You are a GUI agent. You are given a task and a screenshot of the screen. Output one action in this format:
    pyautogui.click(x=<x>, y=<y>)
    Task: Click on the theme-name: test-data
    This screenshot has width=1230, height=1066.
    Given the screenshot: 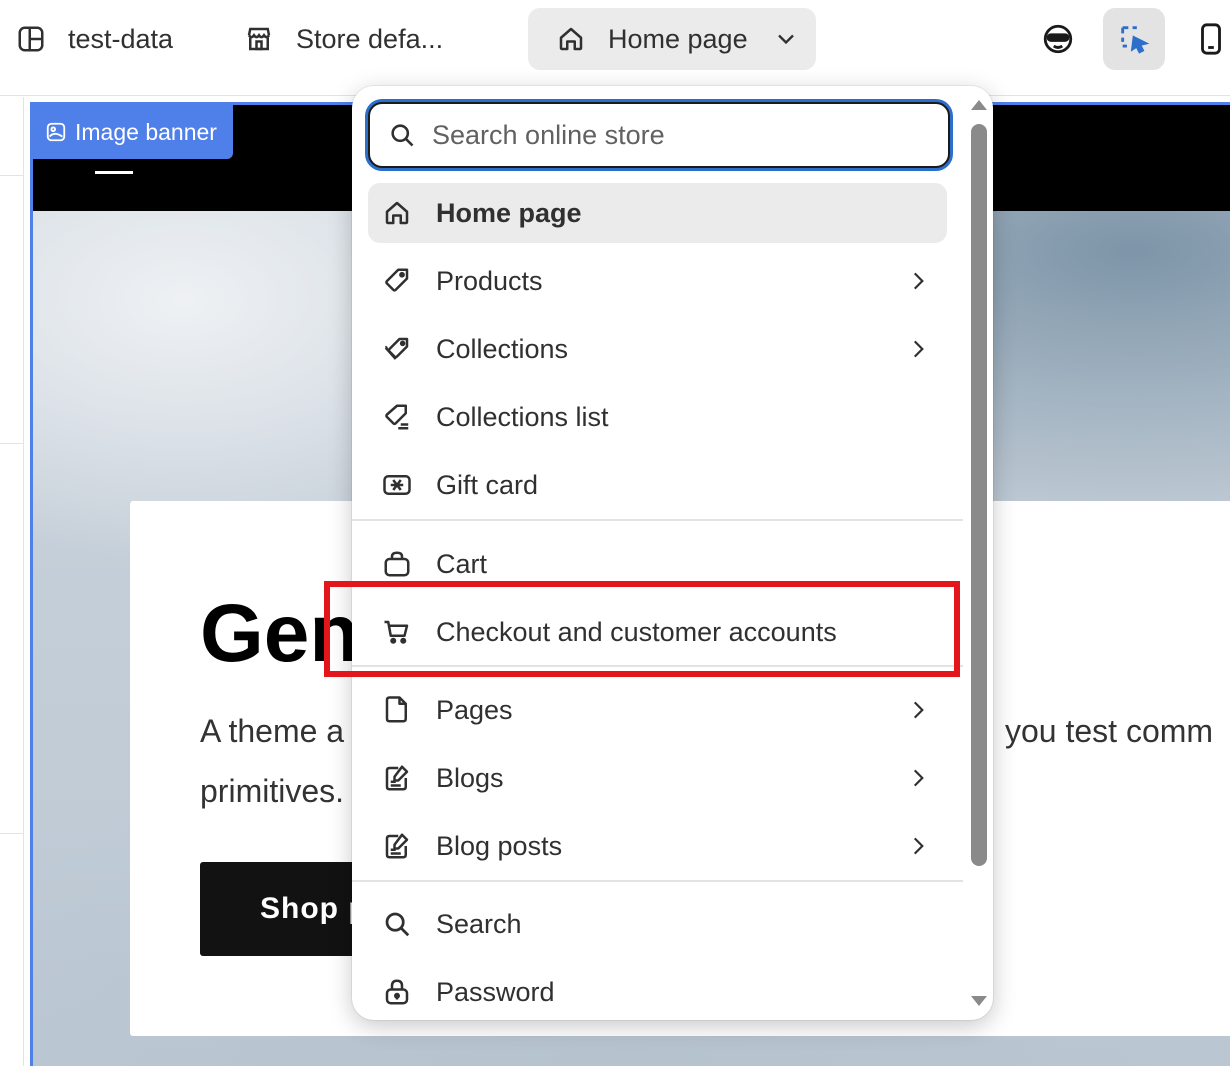 What is the action you would take?
    pyautogui.click(x=121, y=38)
    